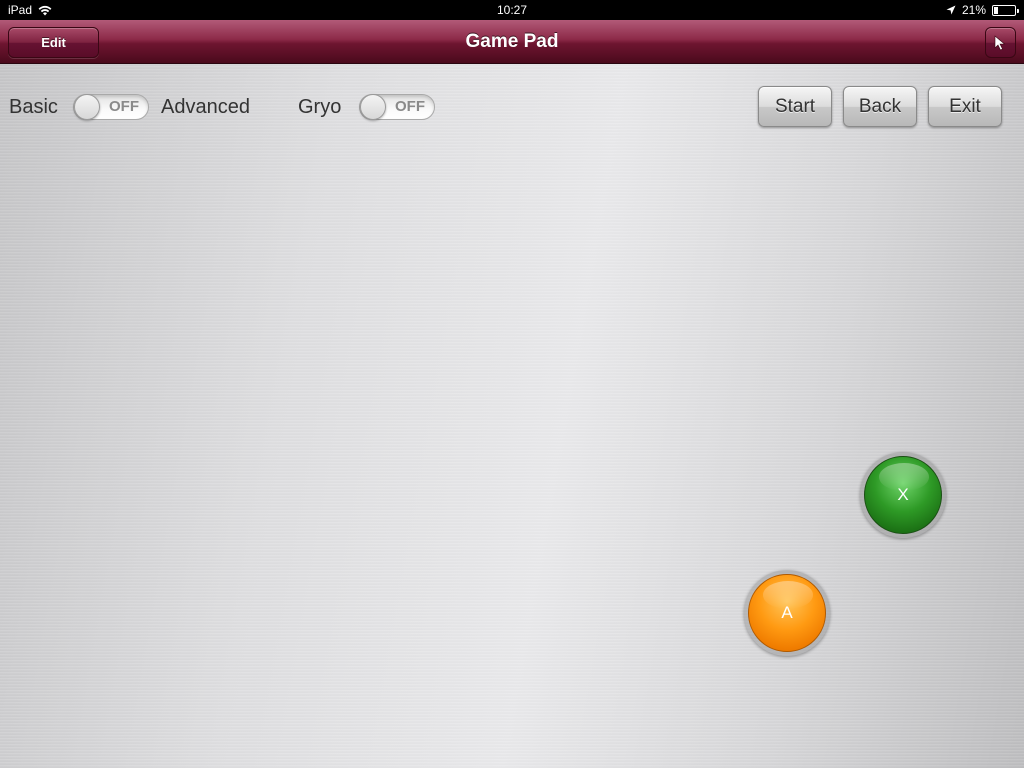 Image resolution: width=1024 pixels, height=768 pixels. What do you see at coordinates (973, 10) in the screenshot?
I see `battery-percent: 21%` at bounding box center [973, 10].